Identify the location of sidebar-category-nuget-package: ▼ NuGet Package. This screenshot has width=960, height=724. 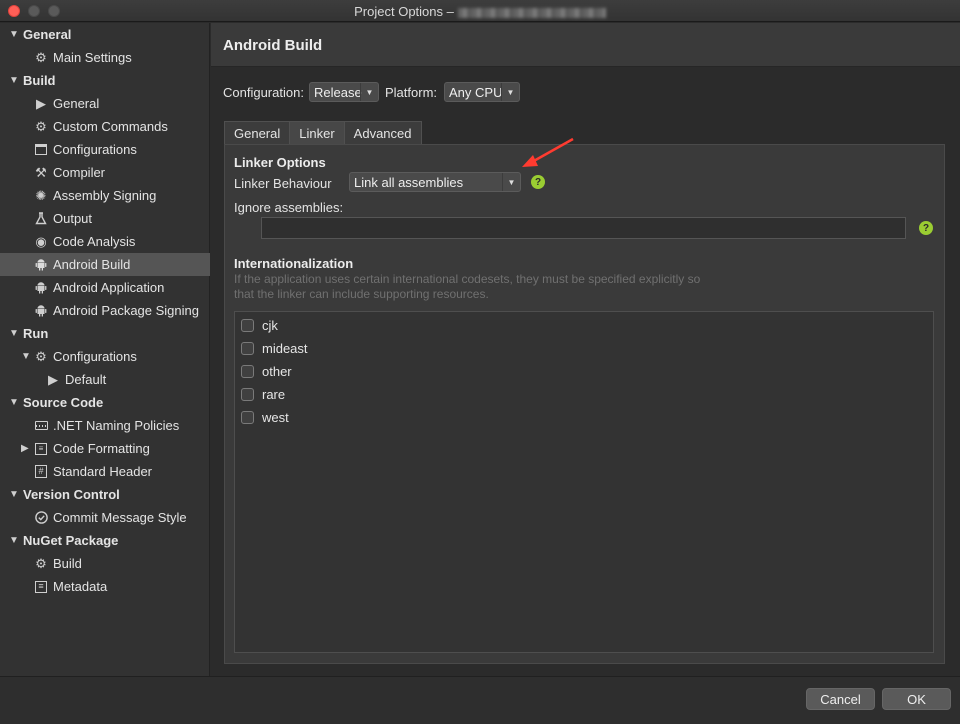
(105, 540).